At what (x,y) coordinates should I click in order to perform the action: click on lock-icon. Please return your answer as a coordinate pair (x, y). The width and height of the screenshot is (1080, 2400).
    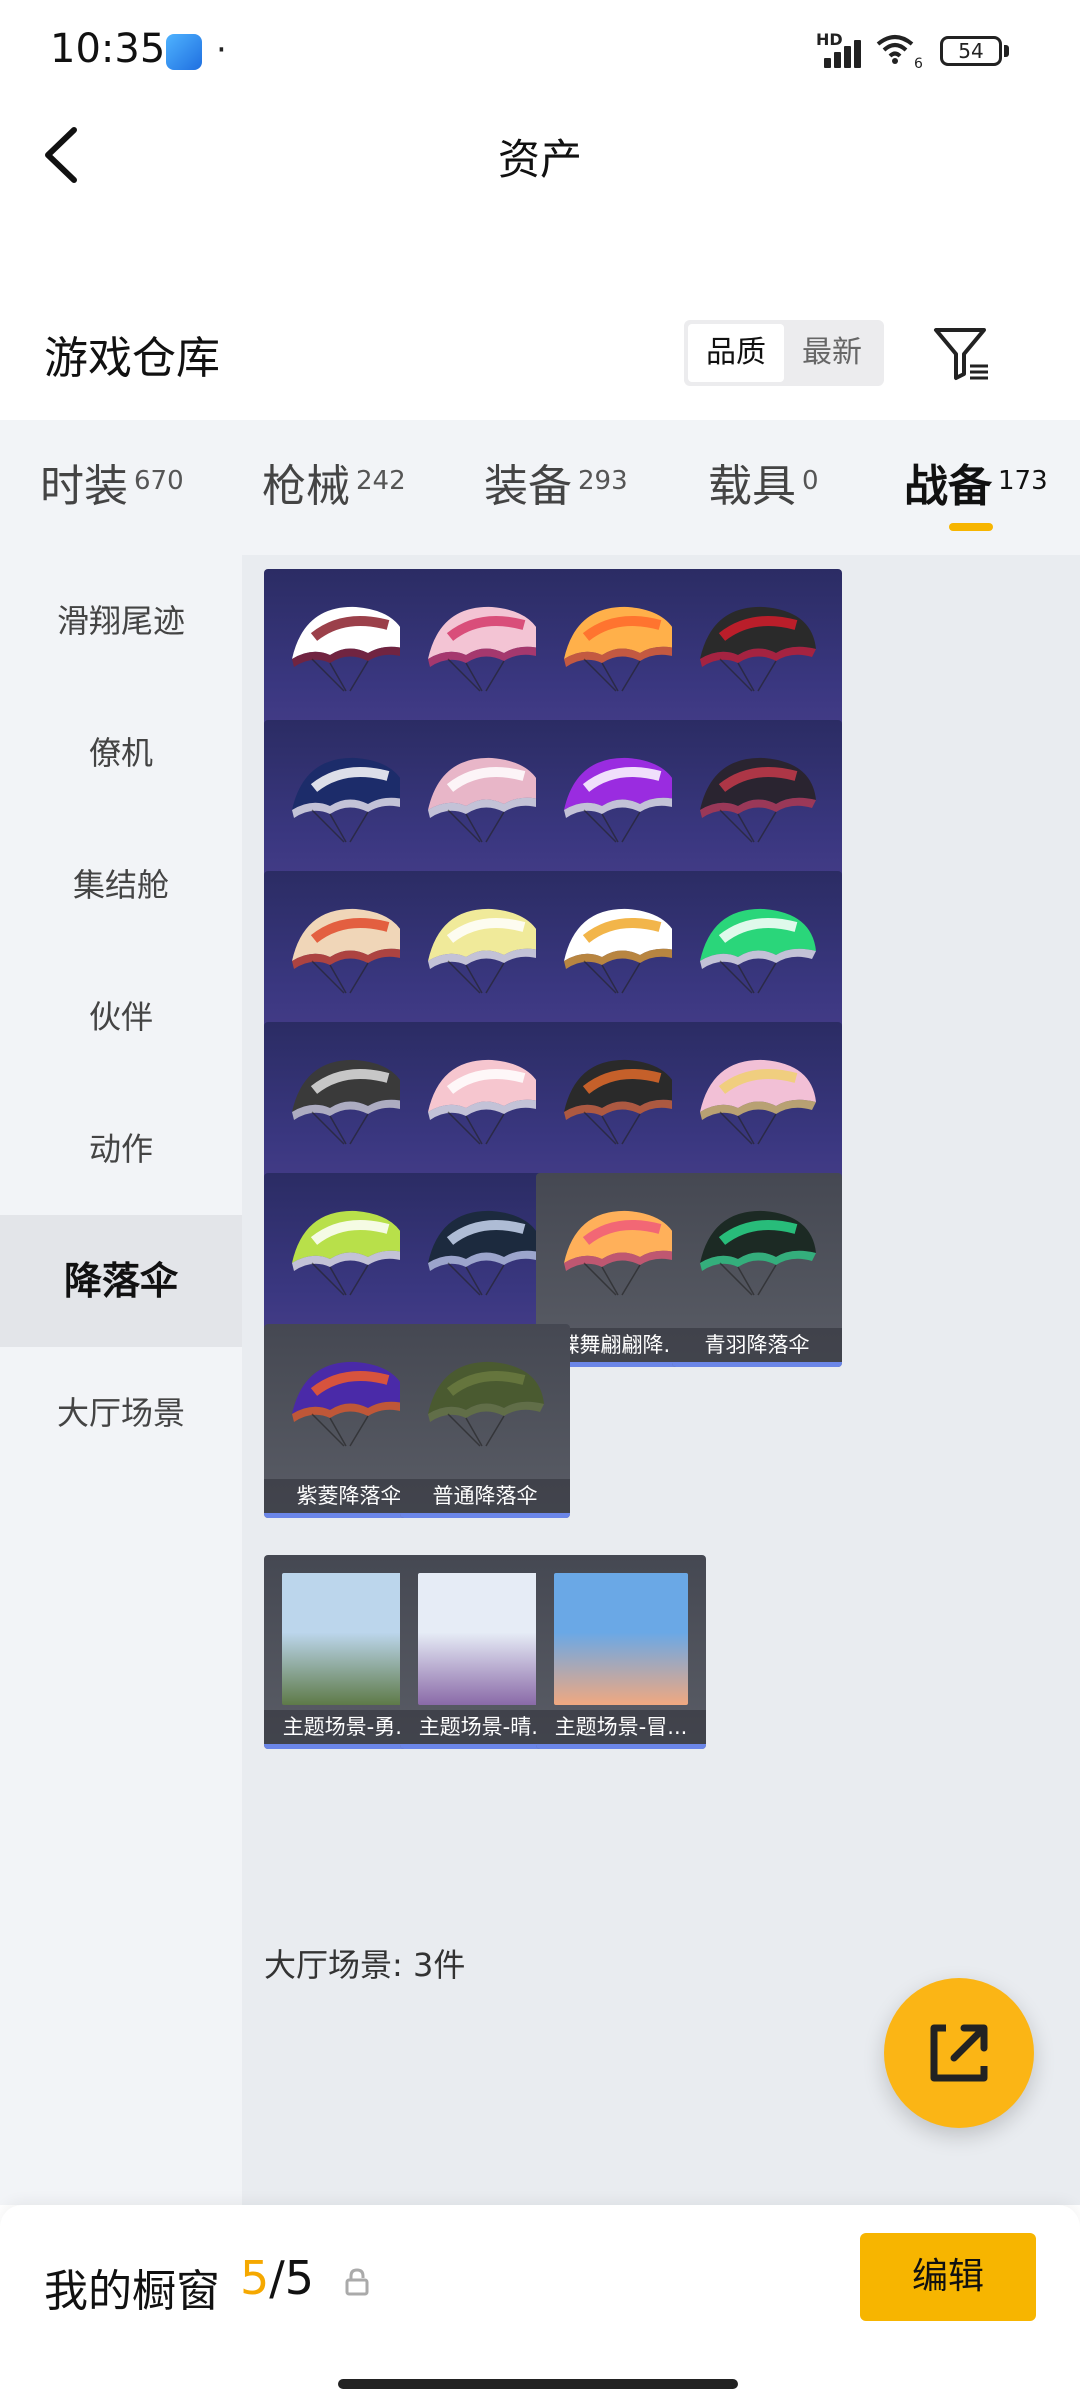
    Looking at the image, I should click on (357, 2282).